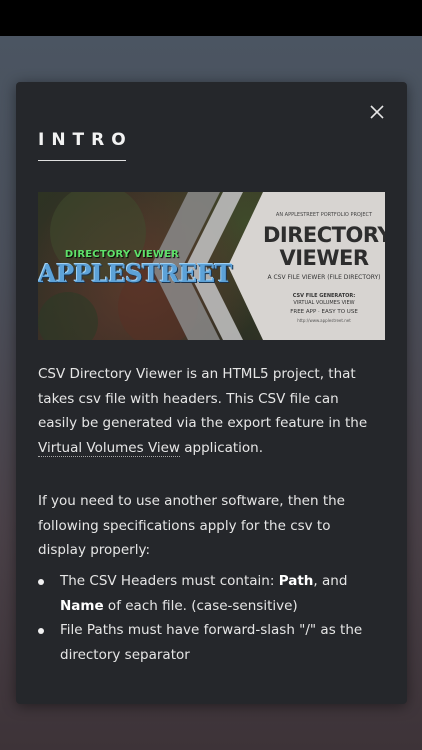  I want to click on list-item-text-end: of each file. (case-sensitive), so click(200, 605).